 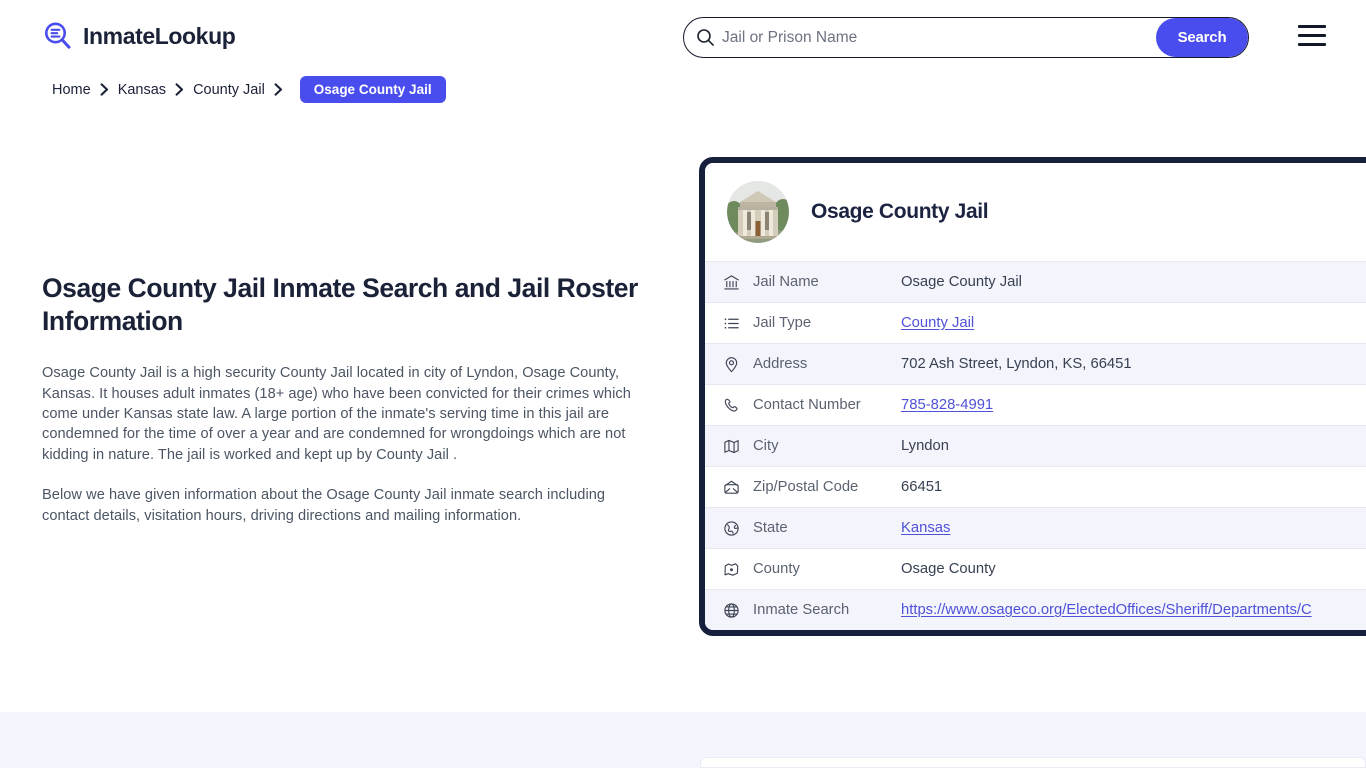 I want to click on table-row: State Kansas, so click(x=1035, y=527).